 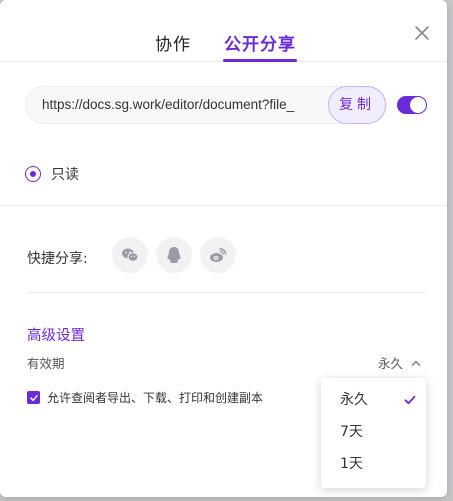 What do you see at coordinates (33, 397) in the screenshot?
I see `checkbox-checked-icon` at bounding box center [33, 397].